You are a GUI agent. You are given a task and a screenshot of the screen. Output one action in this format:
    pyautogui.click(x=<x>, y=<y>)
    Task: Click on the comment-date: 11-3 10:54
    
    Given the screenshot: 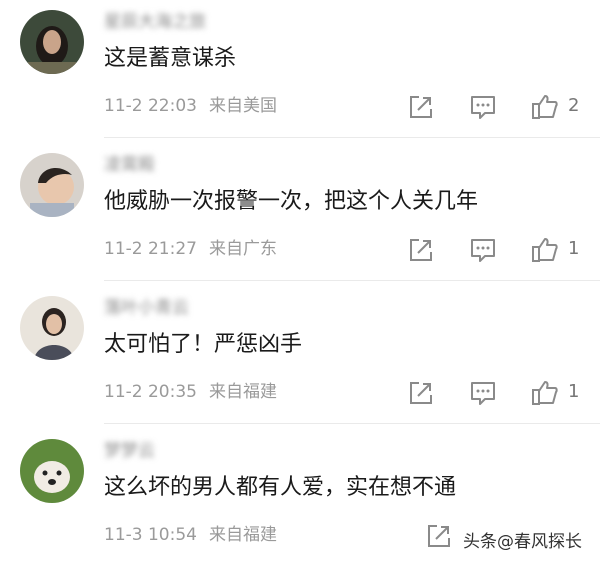 What is the action you would take?
    pyautogui.click(x=150, y=535)
    